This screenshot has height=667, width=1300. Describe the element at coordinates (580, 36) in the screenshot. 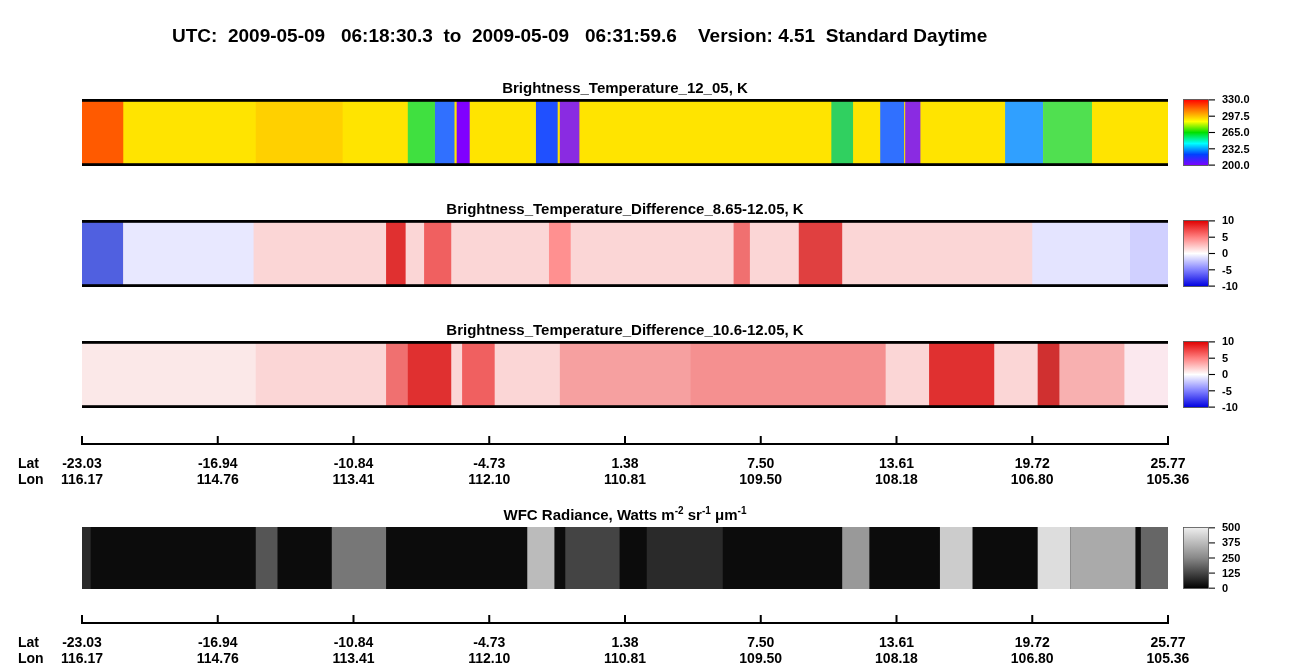

I see `figure-title: UTC: 2009-05-09 06:18:30.3 to 2009-05-09 06:31:59.6 Version: 4.51 Standard Daytime` at that location.